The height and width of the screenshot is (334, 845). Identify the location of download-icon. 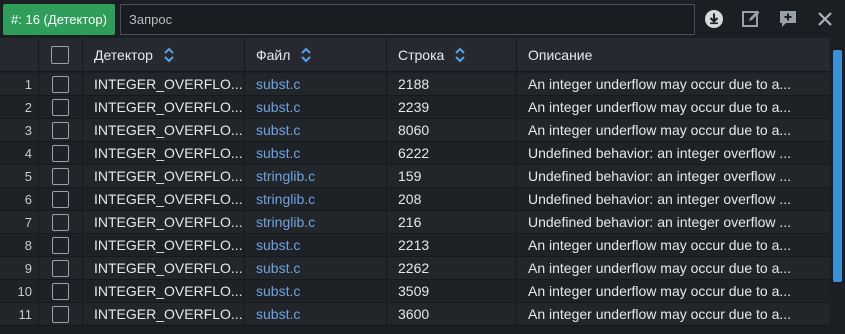
(714, 19).